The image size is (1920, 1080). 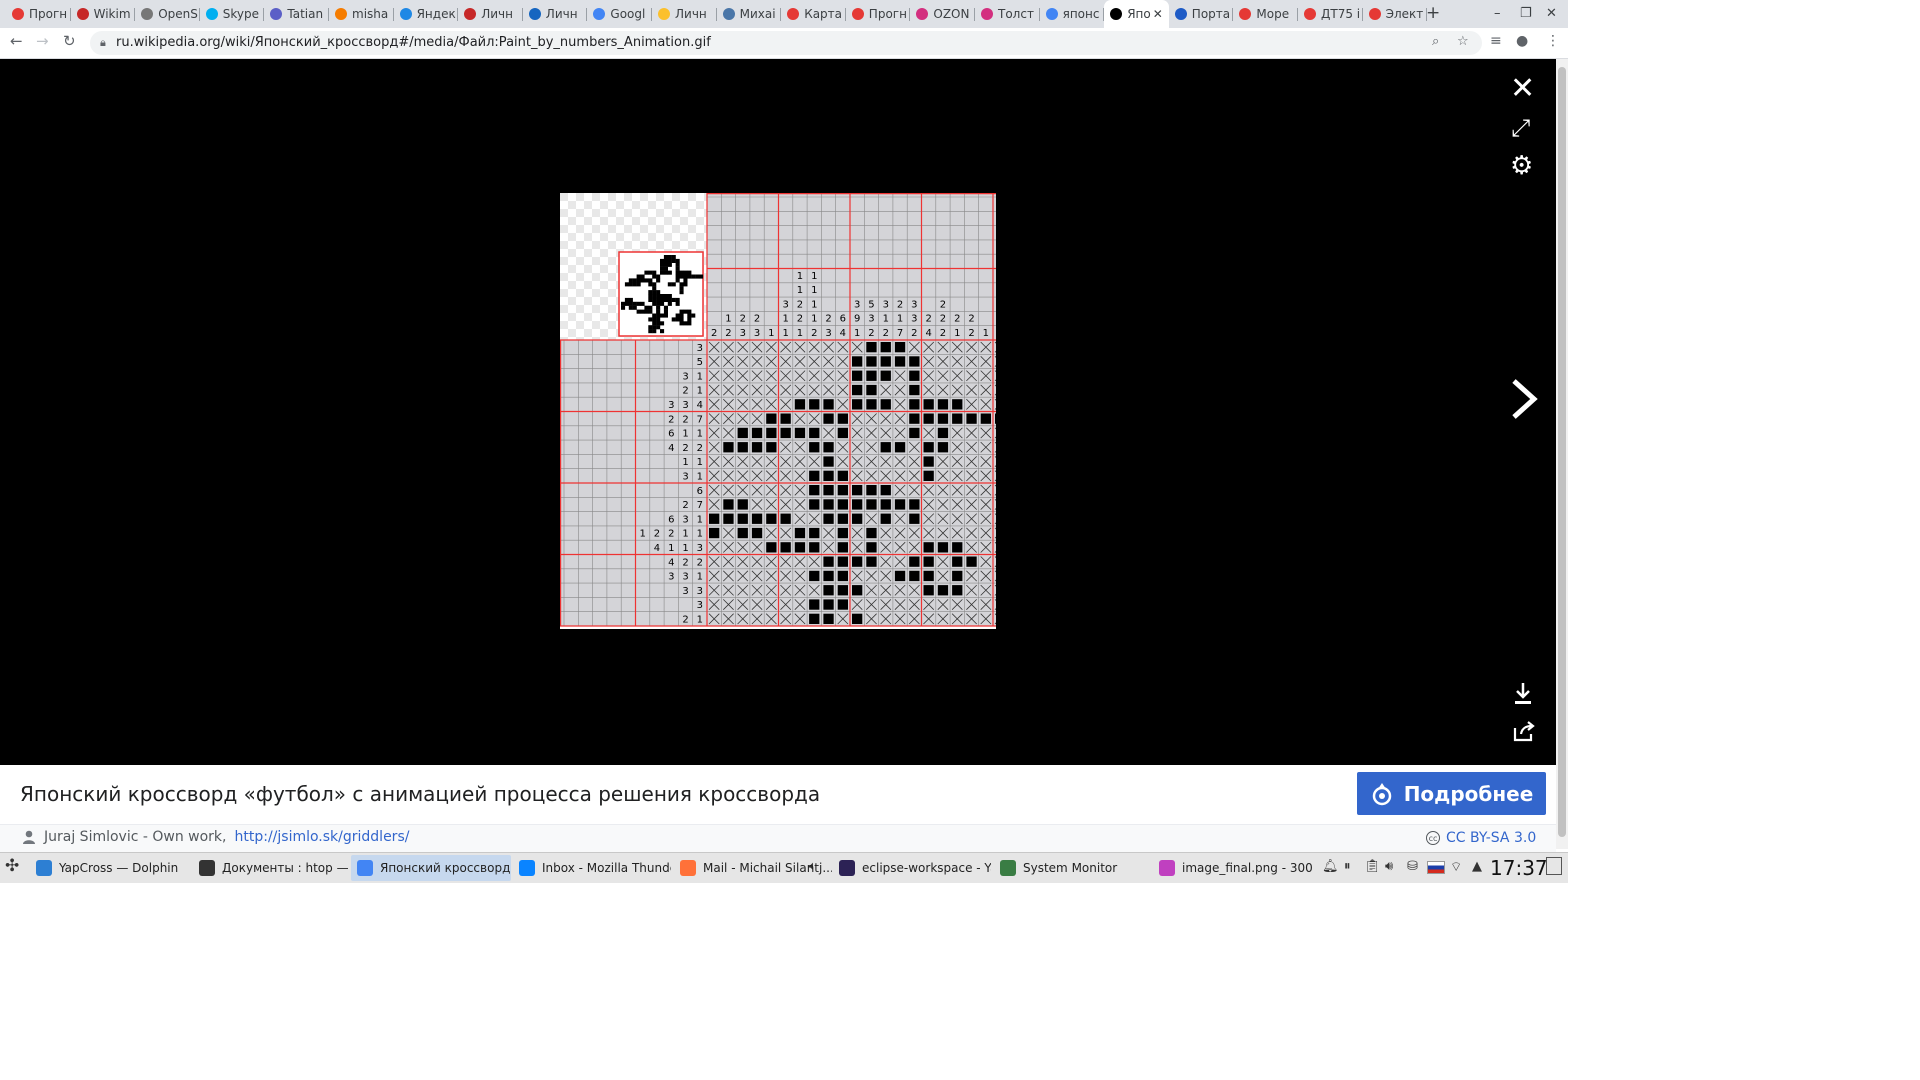 I want to click on tab: Карта, so click(x=813, y=14).